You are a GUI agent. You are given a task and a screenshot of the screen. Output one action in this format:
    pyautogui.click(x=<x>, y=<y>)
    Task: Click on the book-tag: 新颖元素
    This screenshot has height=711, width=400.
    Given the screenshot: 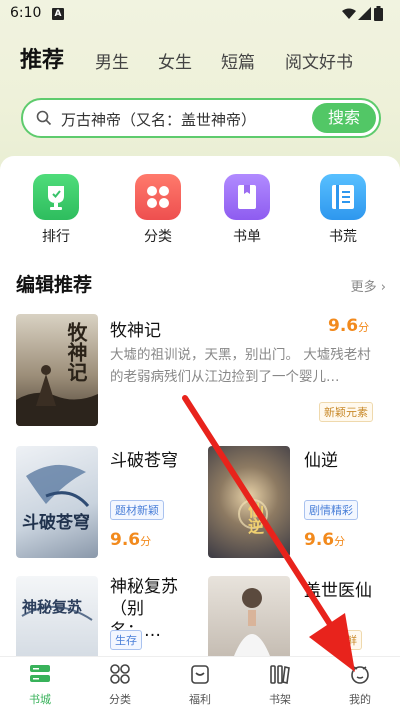 What is the action you would take?
    pyautogui.click(x=346, y=412)
    